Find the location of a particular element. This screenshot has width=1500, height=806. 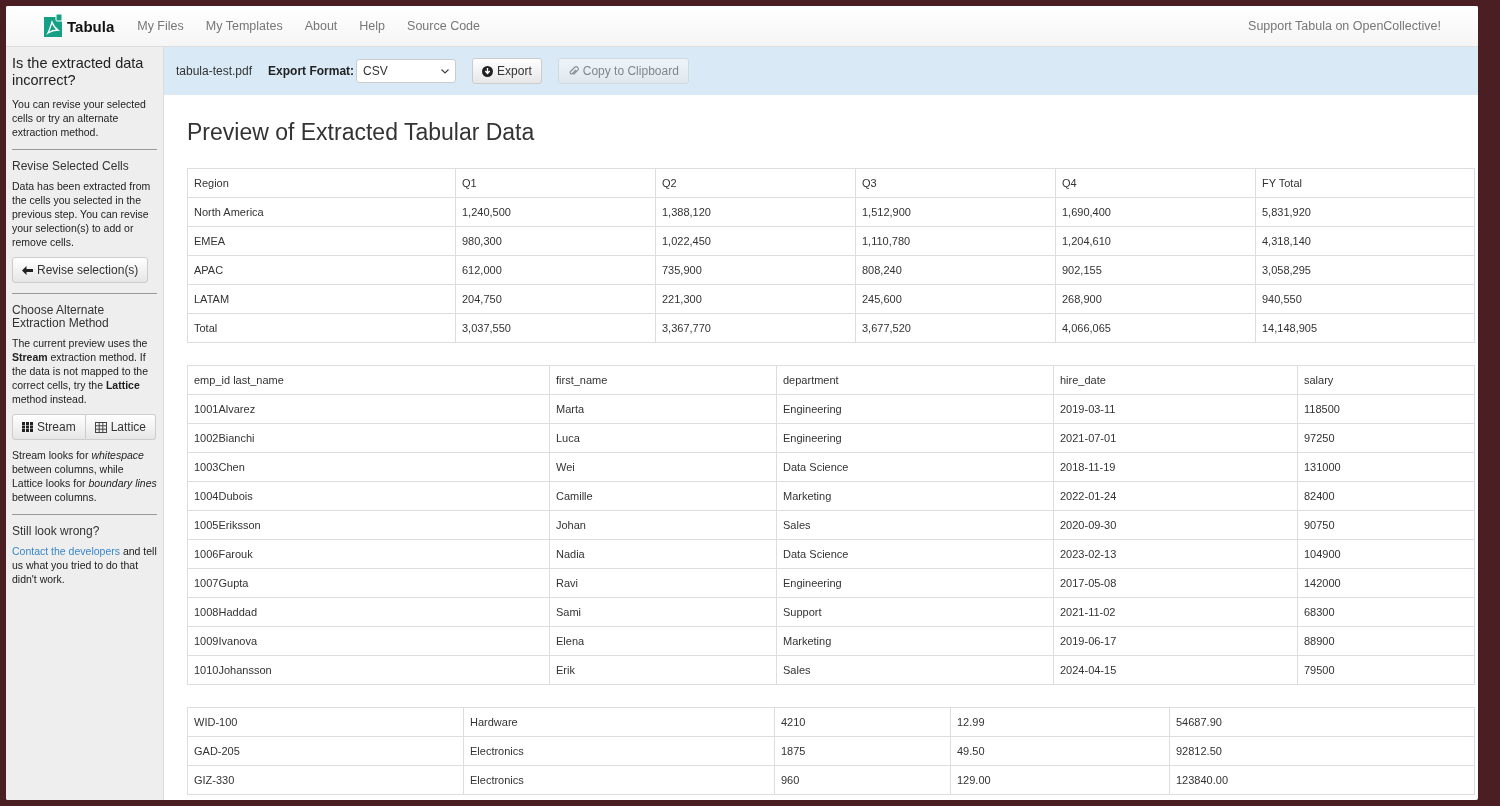

table-cell: 1,240,500 is located at coordinates (555, 212).